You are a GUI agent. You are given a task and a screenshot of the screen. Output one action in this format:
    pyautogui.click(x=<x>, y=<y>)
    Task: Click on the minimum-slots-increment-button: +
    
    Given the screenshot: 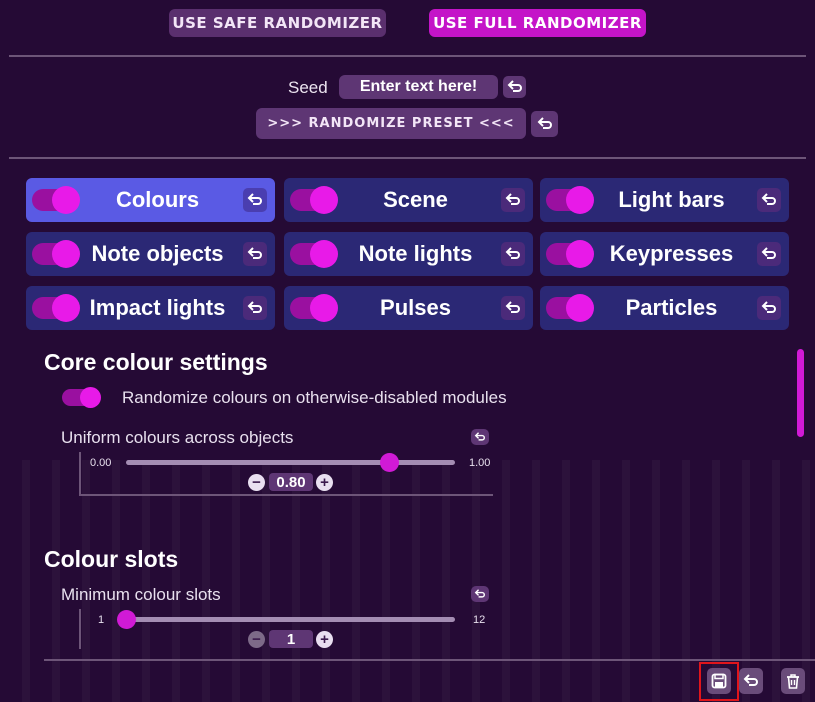 What is the action you would take?
    pyautogui.click(x=324, y=639)
    